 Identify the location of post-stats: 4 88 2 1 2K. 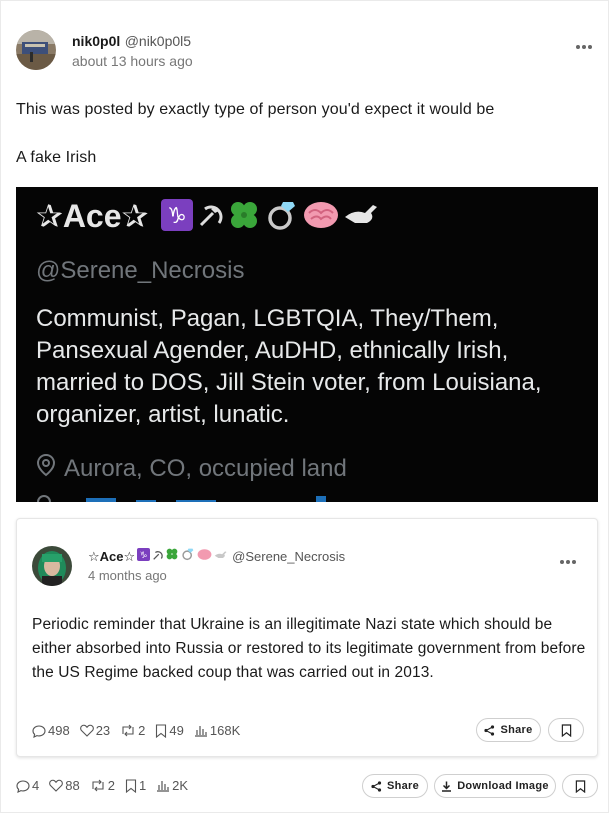
(102, 785).